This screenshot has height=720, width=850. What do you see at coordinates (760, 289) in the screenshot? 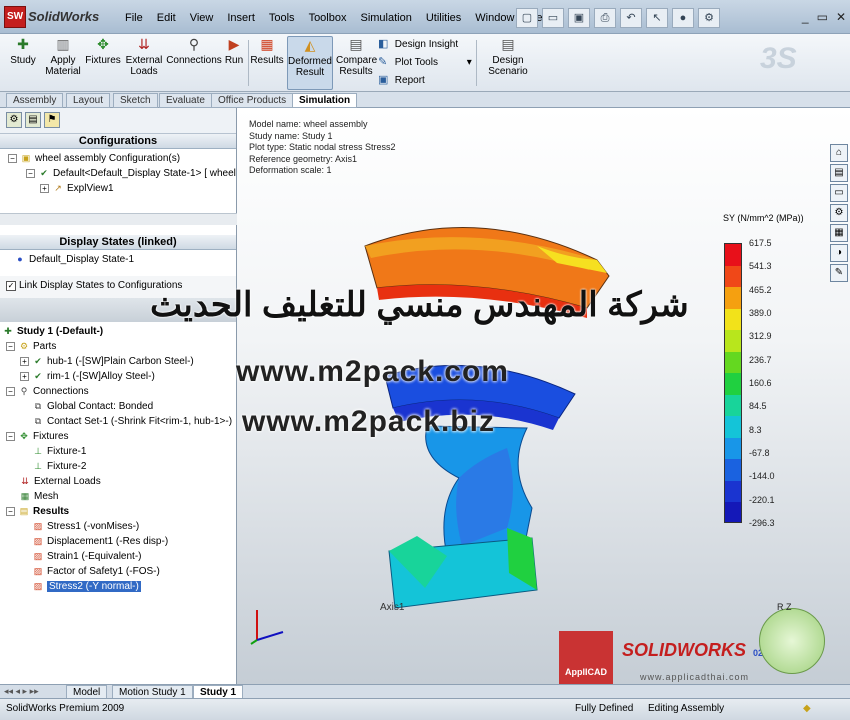
I see `legend-value: 465.2` at bounding box center [760, 289].